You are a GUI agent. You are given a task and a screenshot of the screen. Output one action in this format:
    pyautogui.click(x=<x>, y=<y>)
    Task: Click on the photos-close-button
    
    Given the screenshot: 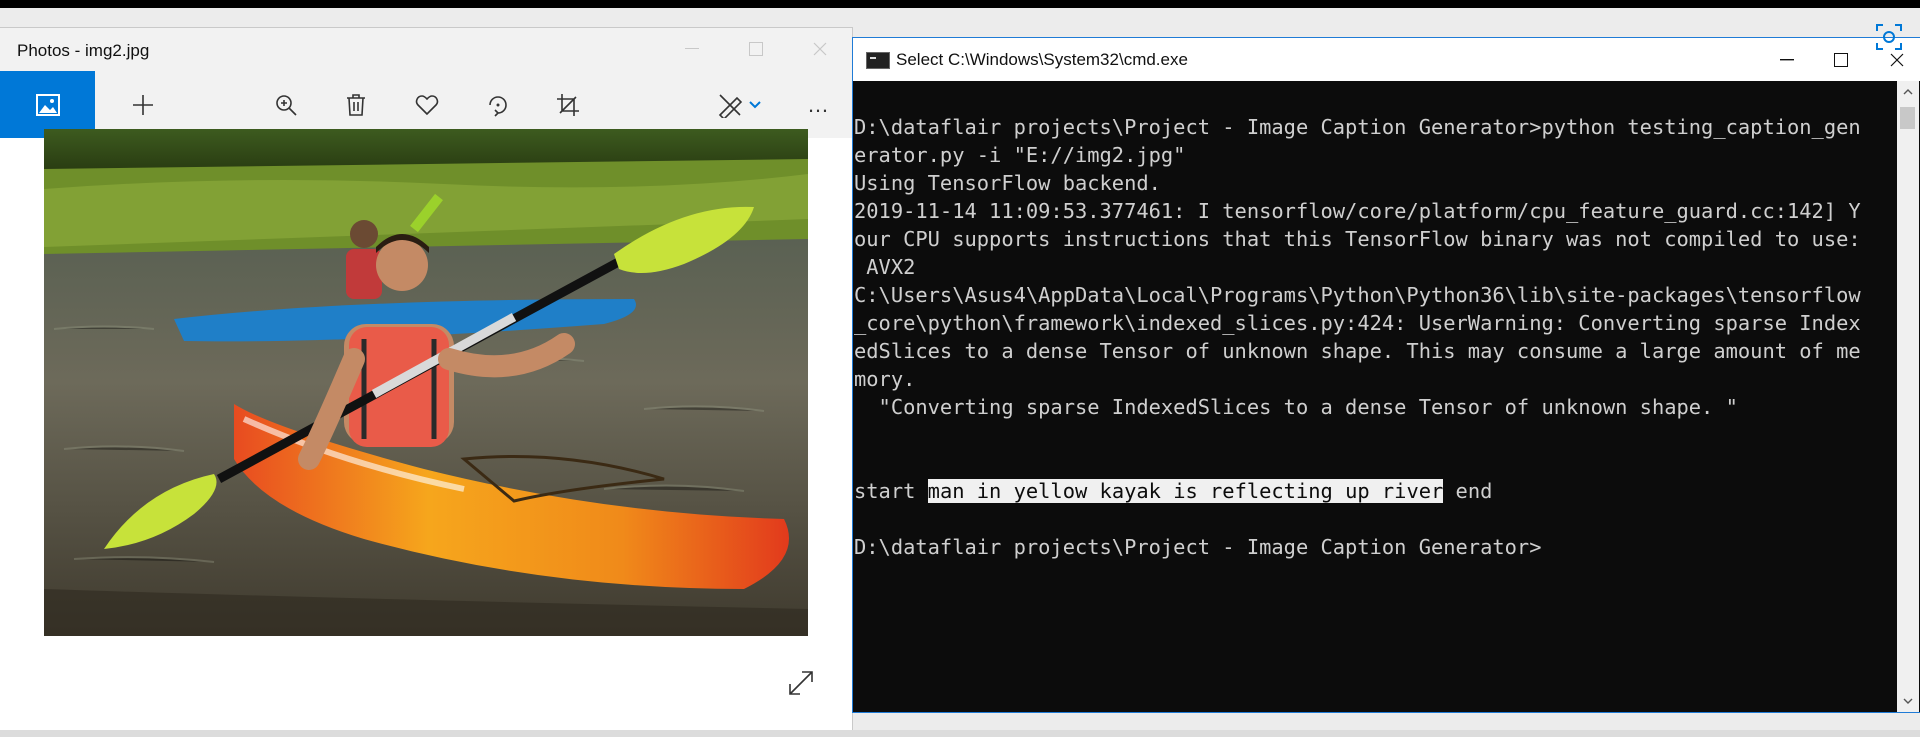 What is the action you would take?
    pyautogui.click(x=820, y=49)
    